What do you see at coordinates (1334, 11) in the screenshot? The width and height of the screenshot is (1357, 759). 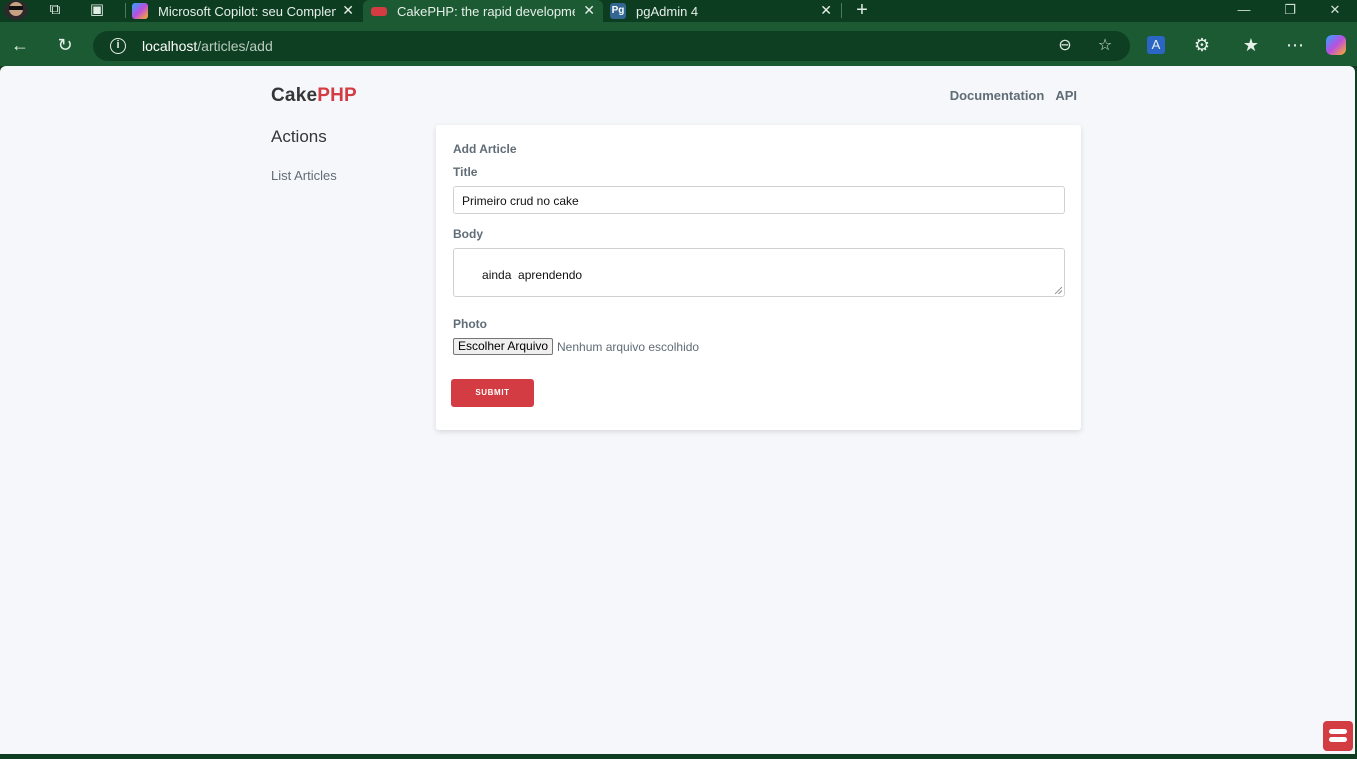 I see `close-window-icon: ✕` at bounding box center [1334, 11].